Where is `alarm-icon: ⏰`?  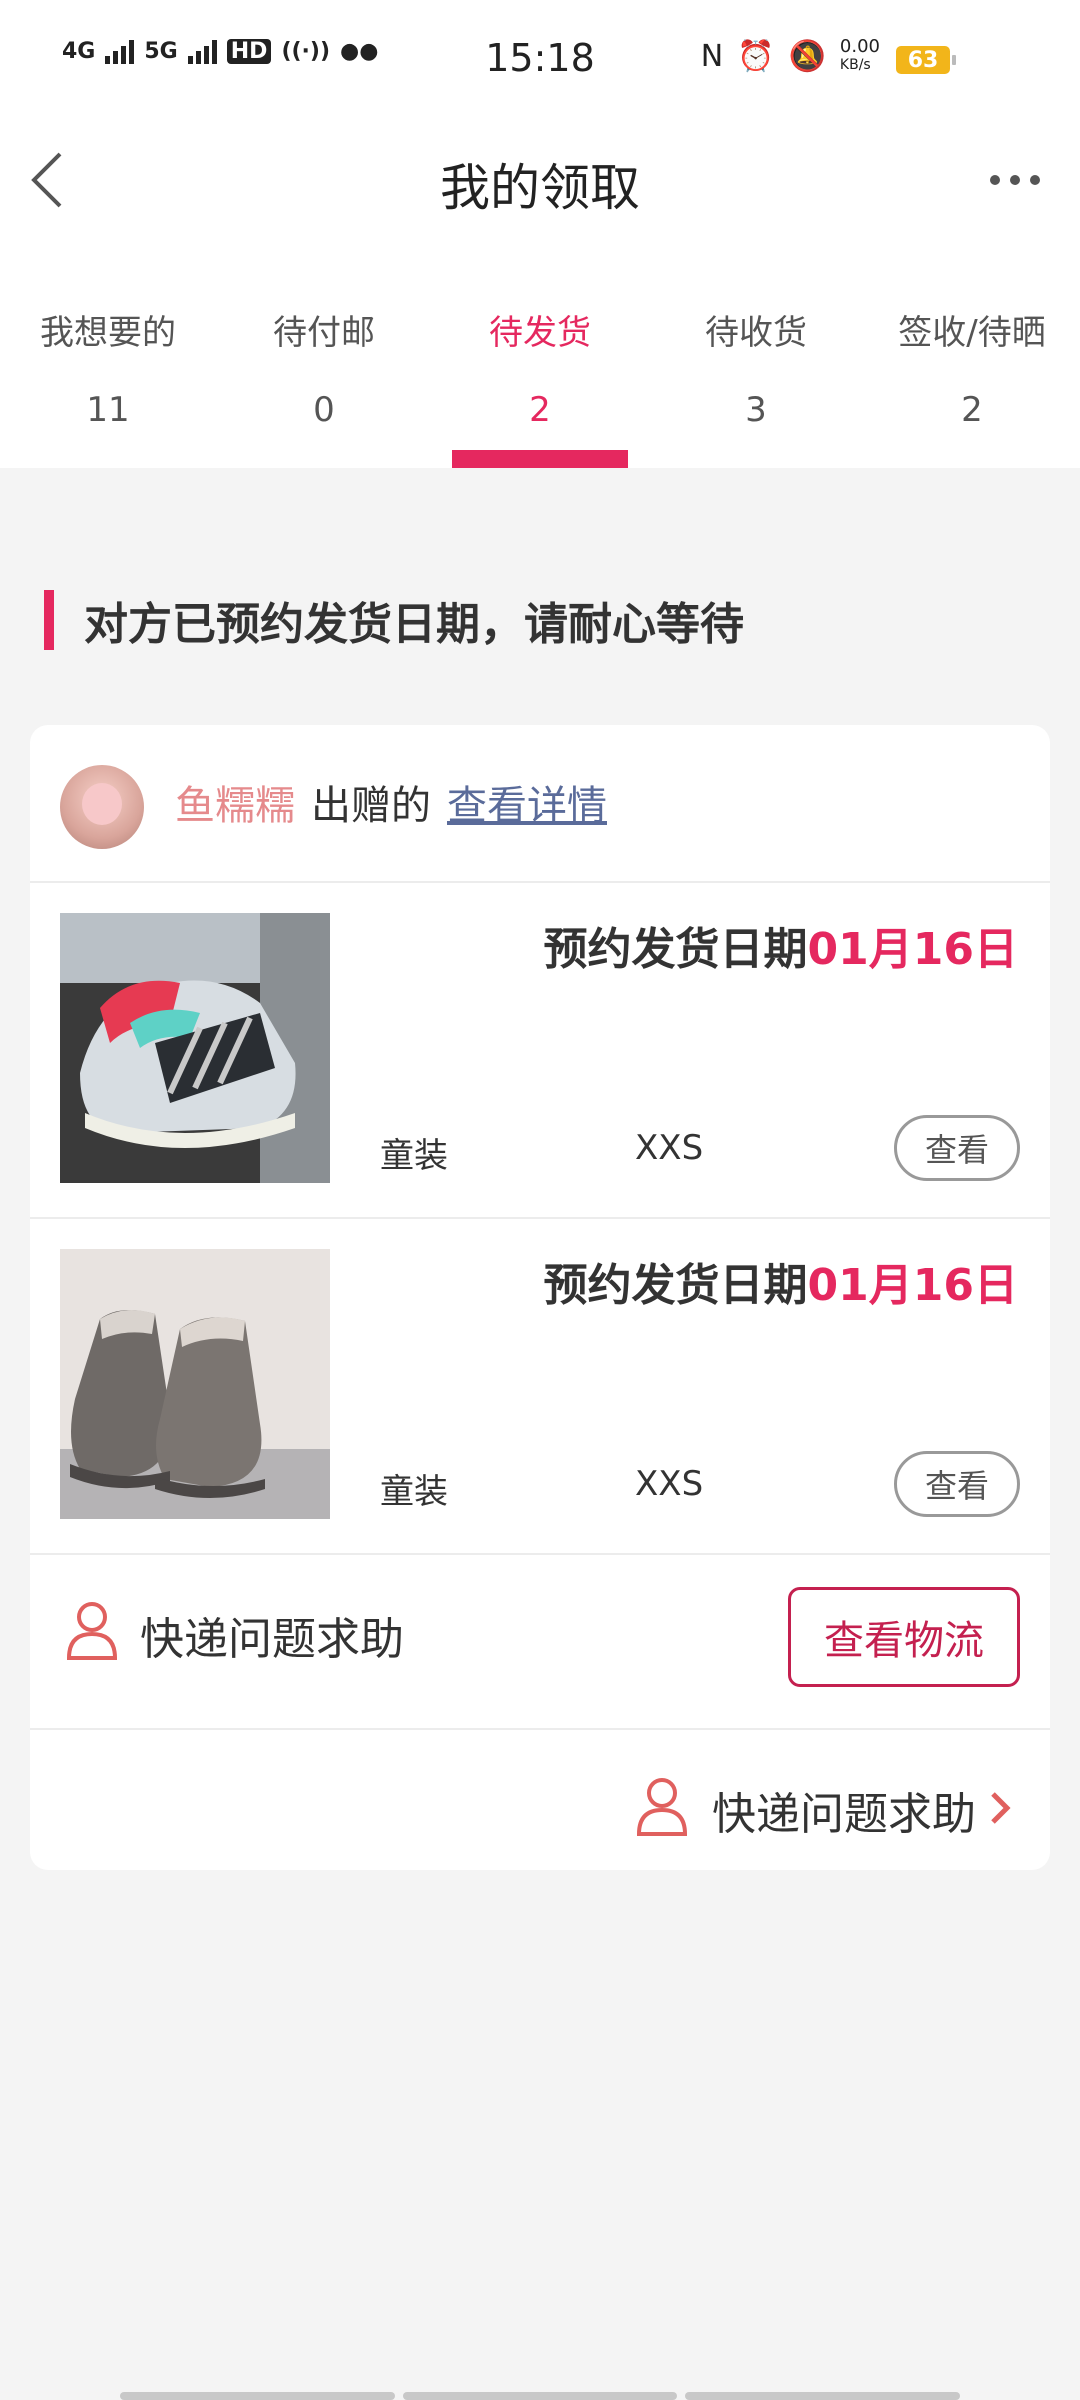 alarm-icon: ⏰ is located at coordinates (756, 56).